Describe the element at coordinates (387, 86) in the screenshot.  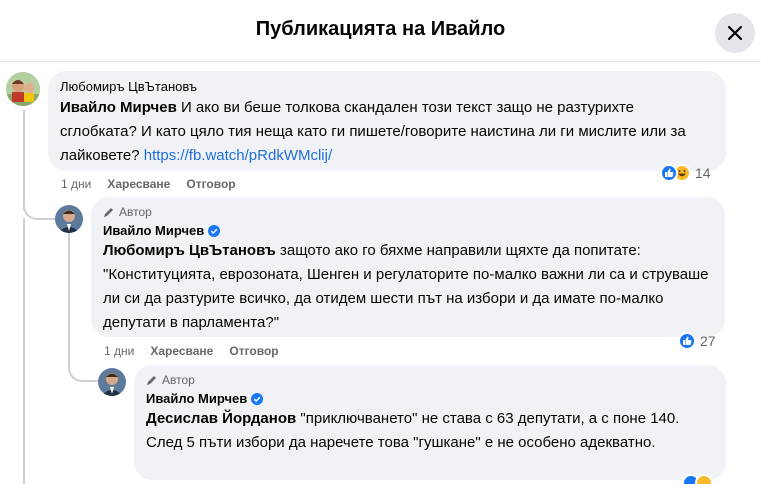
I see `comment-author: Любомиръ ЦвЪтановъ` at that location.